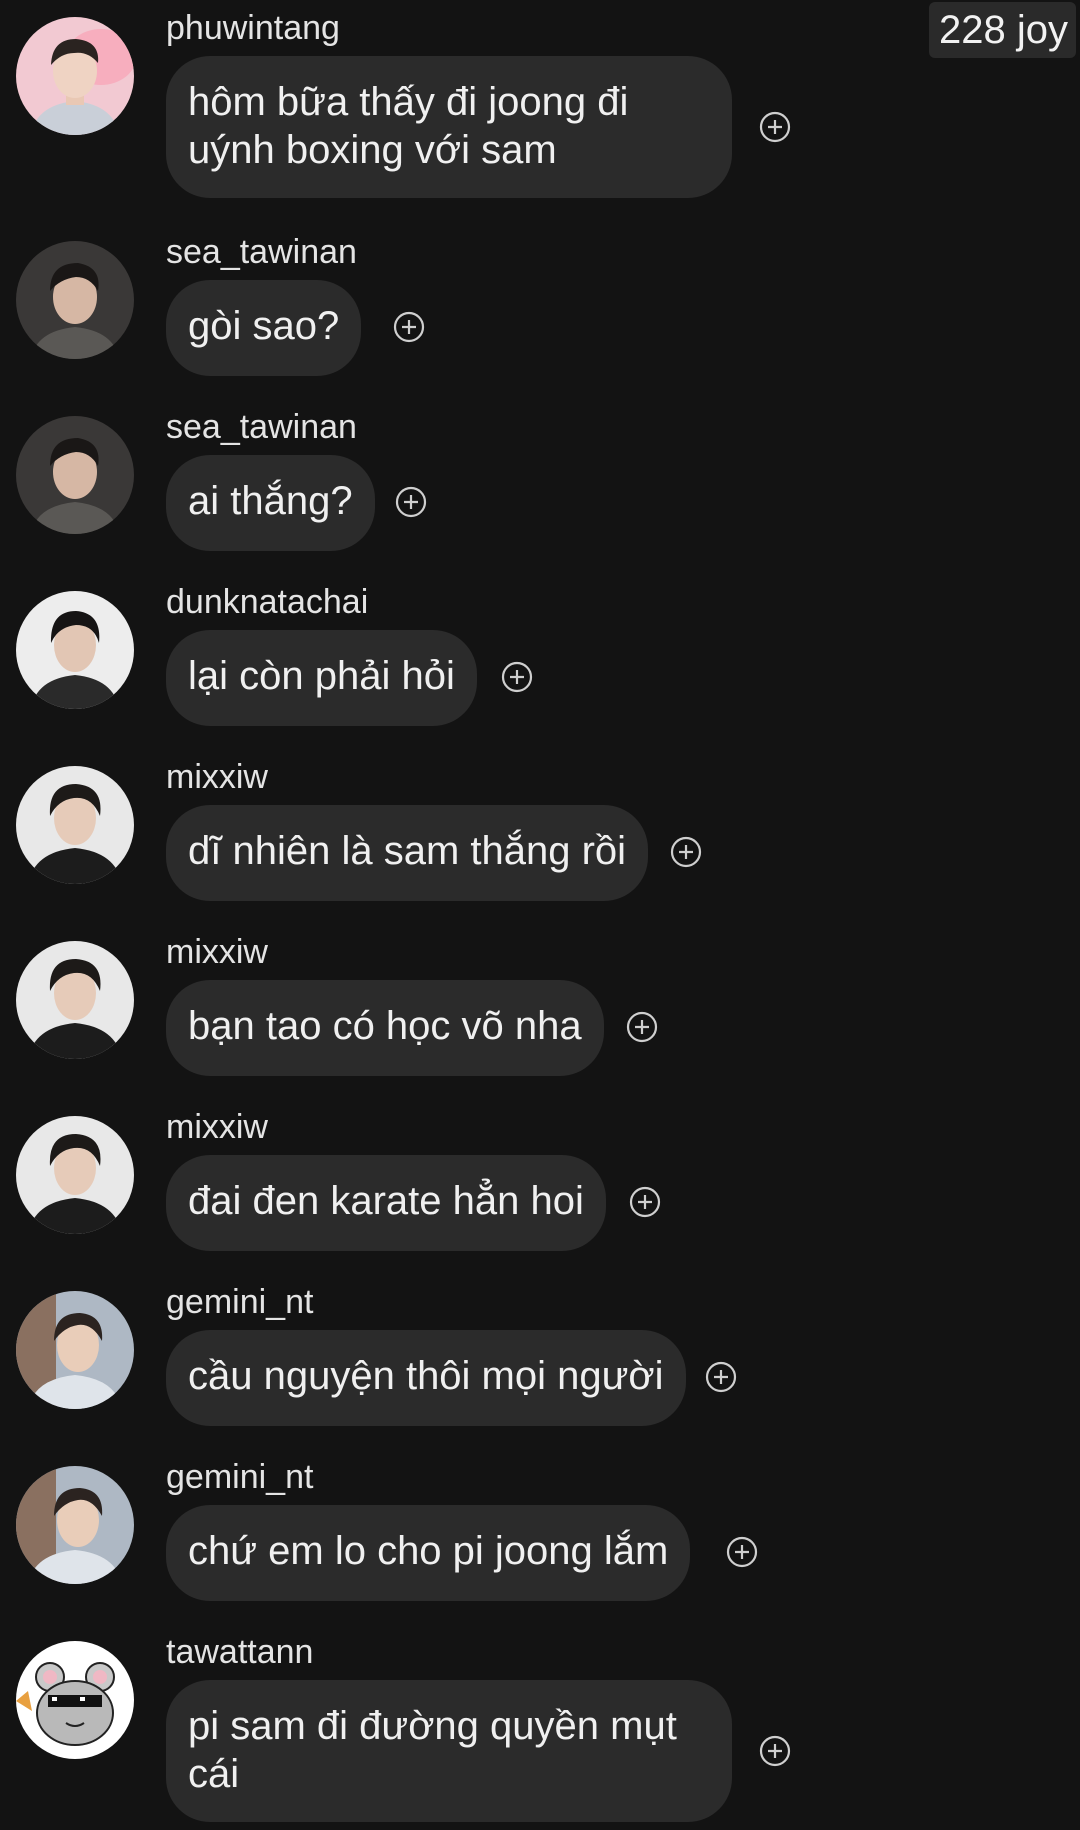 The image size is (1080, 1830). What do you see at coordinates (407, 853) in the screenshot?
I see `message-bubble: dĩ nhiên là sam thắng rồi` at bounding box center [407, 853].